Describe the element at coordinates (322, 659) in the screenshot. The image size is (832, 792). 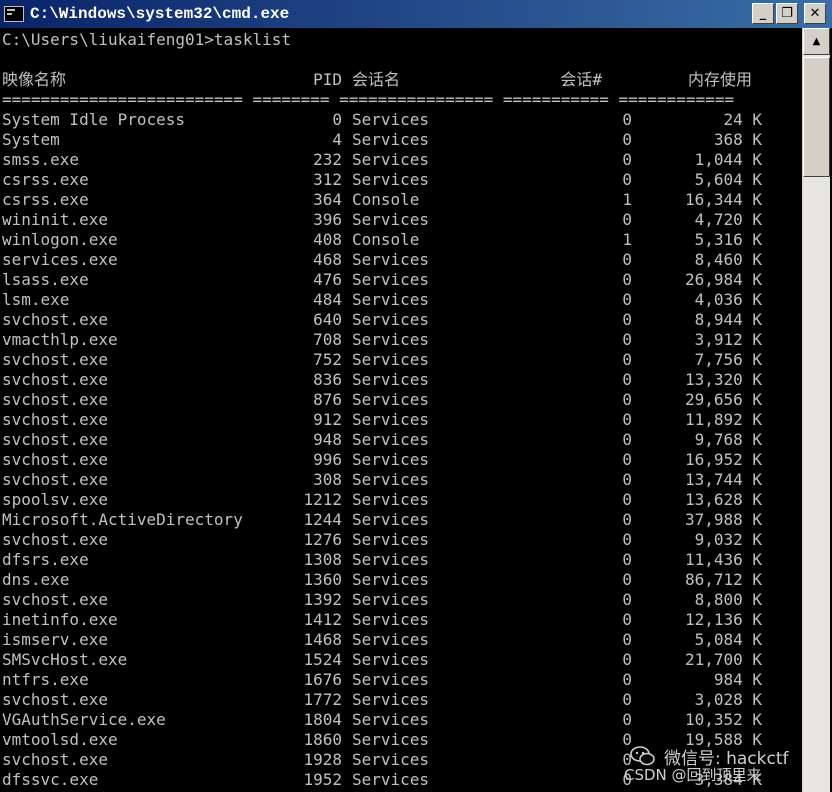
I see `pid-cell: 1524` at that location.